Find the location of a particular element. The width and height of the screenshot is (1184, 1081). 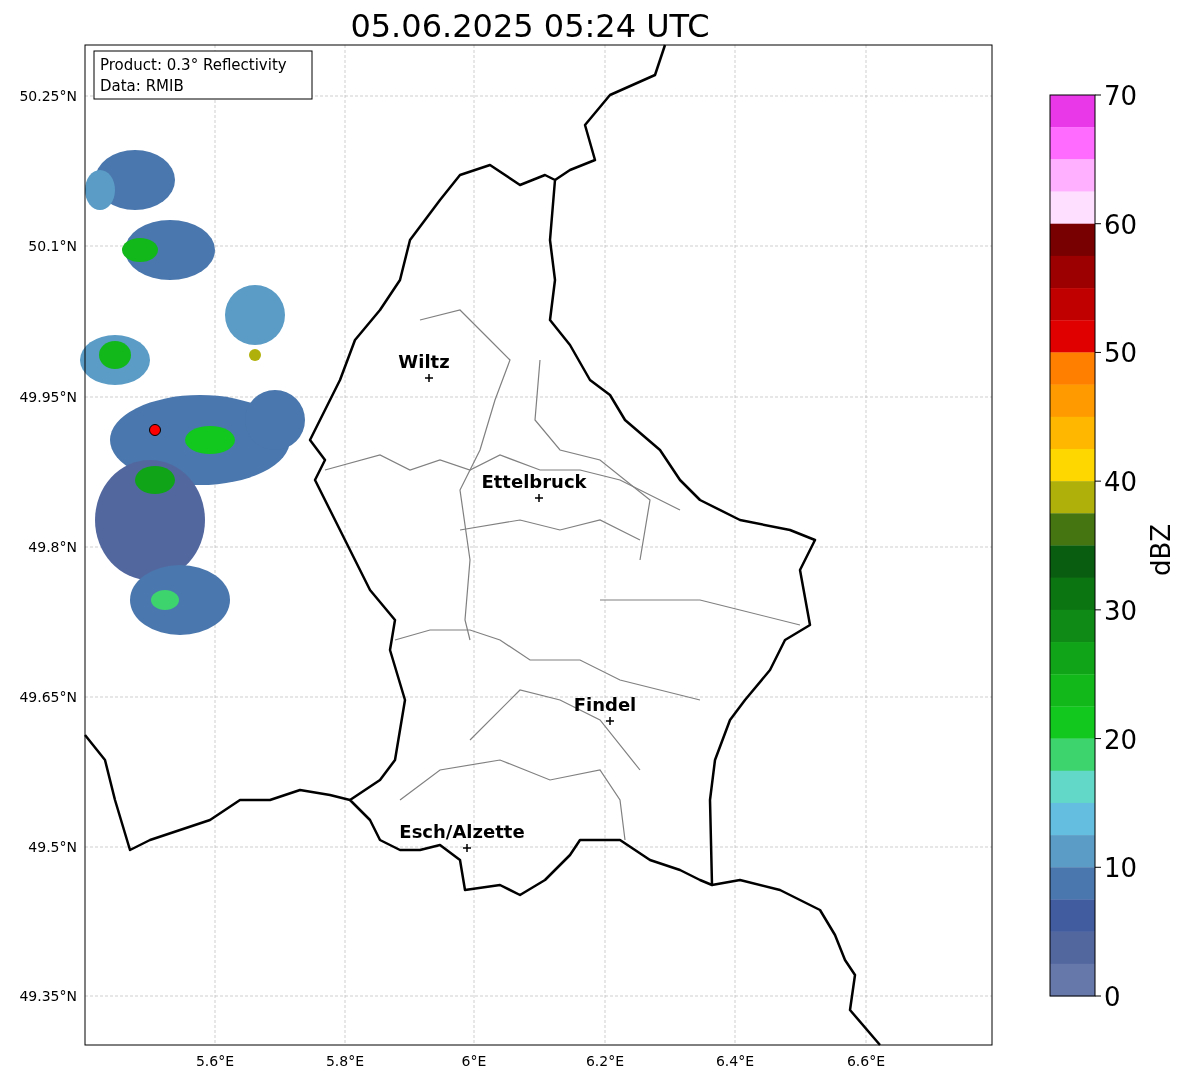

colorbar-tick-label: 60 is located at coordinates (1121, 224).